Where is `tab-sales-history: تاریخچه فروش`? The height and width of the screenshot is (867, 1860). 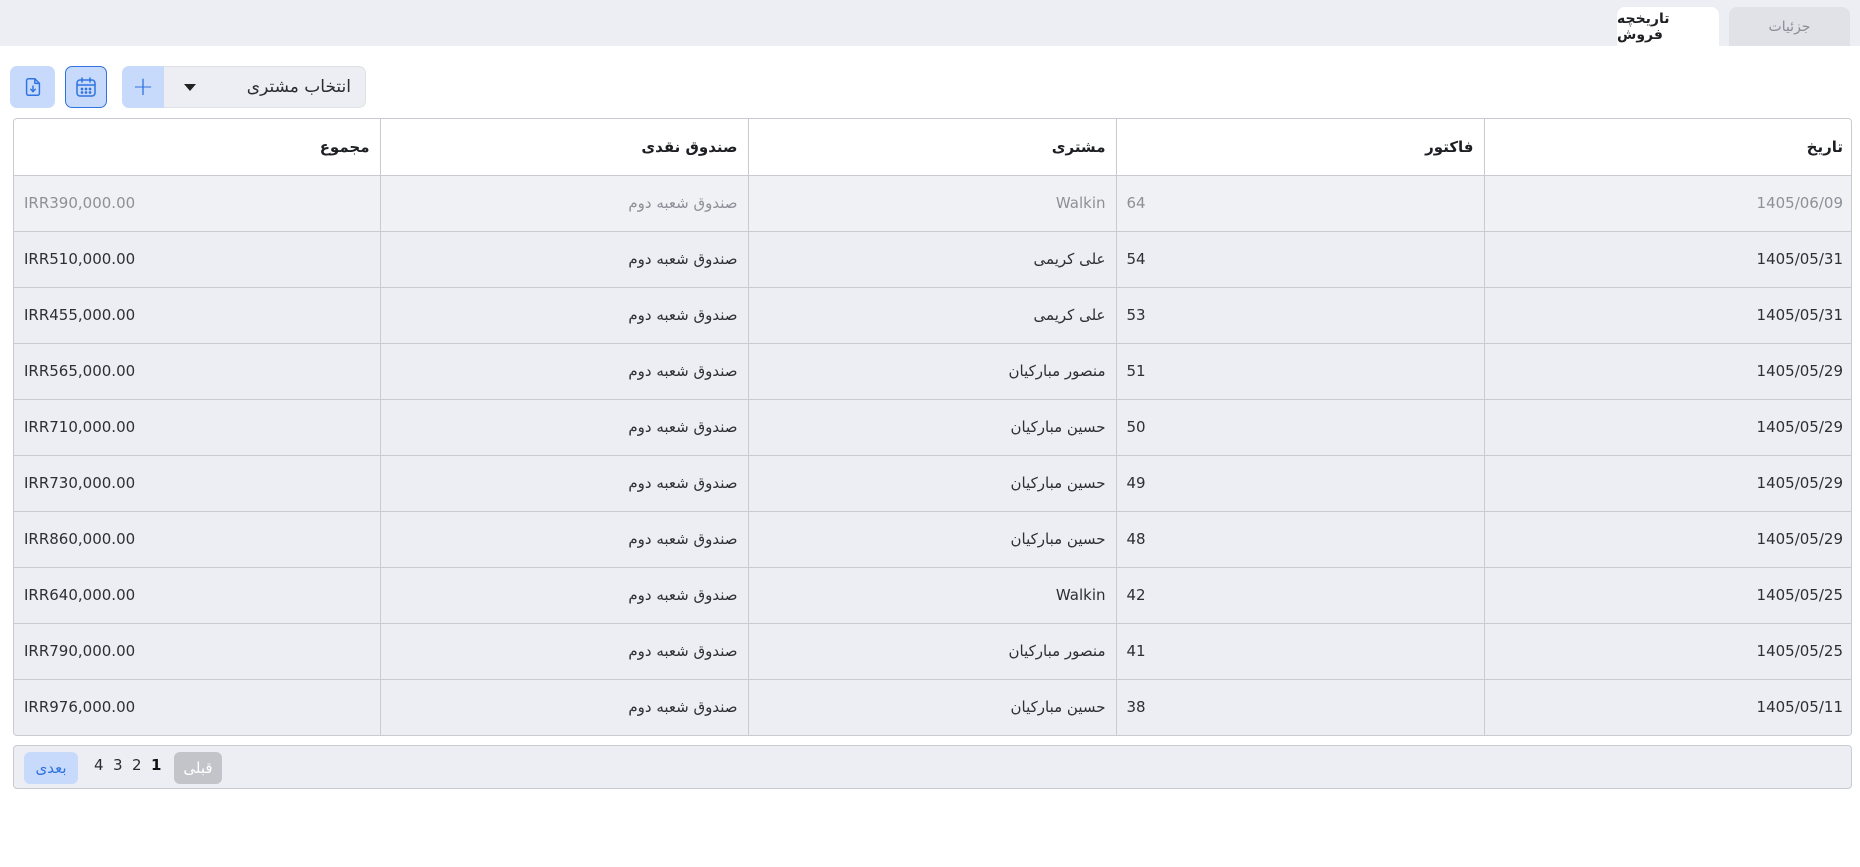
tab-sales-history: تاریخچه فروش is located at coordinates (1668, 26).